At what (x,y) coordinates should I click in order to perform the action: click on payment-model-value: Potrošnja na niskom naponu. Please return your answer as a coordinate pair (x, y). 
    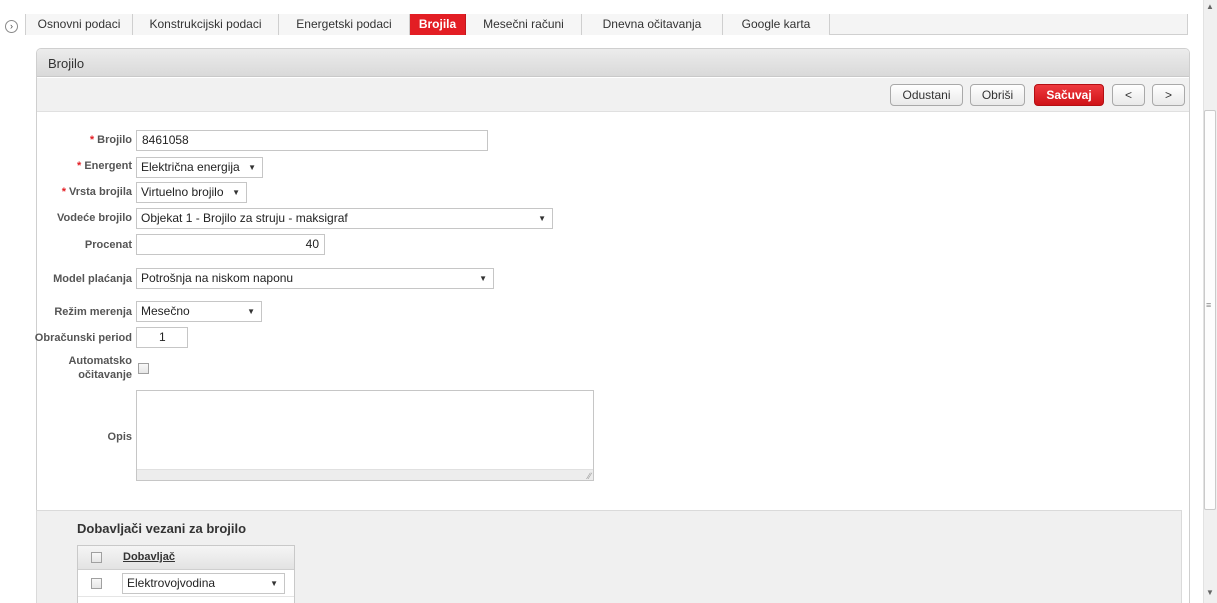
    Looking at the image, I should click on (217, 278).